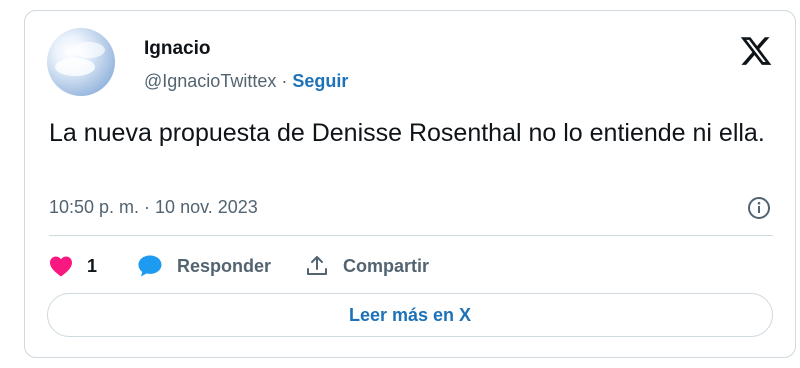 Image resolution: width=800 pixels, height=368 pixels. I want to click on like-button: 1, so click(93, 266).